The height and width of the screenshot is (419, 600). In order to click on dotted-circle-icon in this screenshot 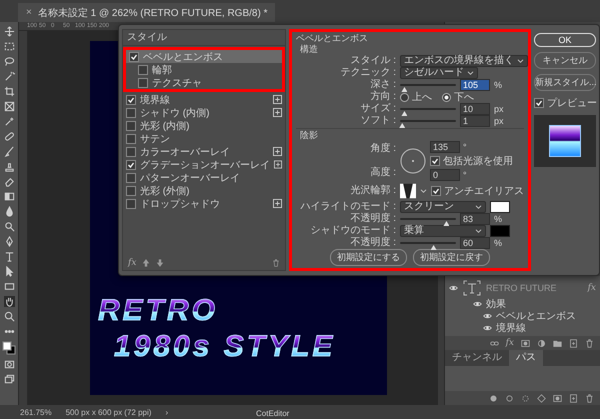, I will do `click(525, 398)`.